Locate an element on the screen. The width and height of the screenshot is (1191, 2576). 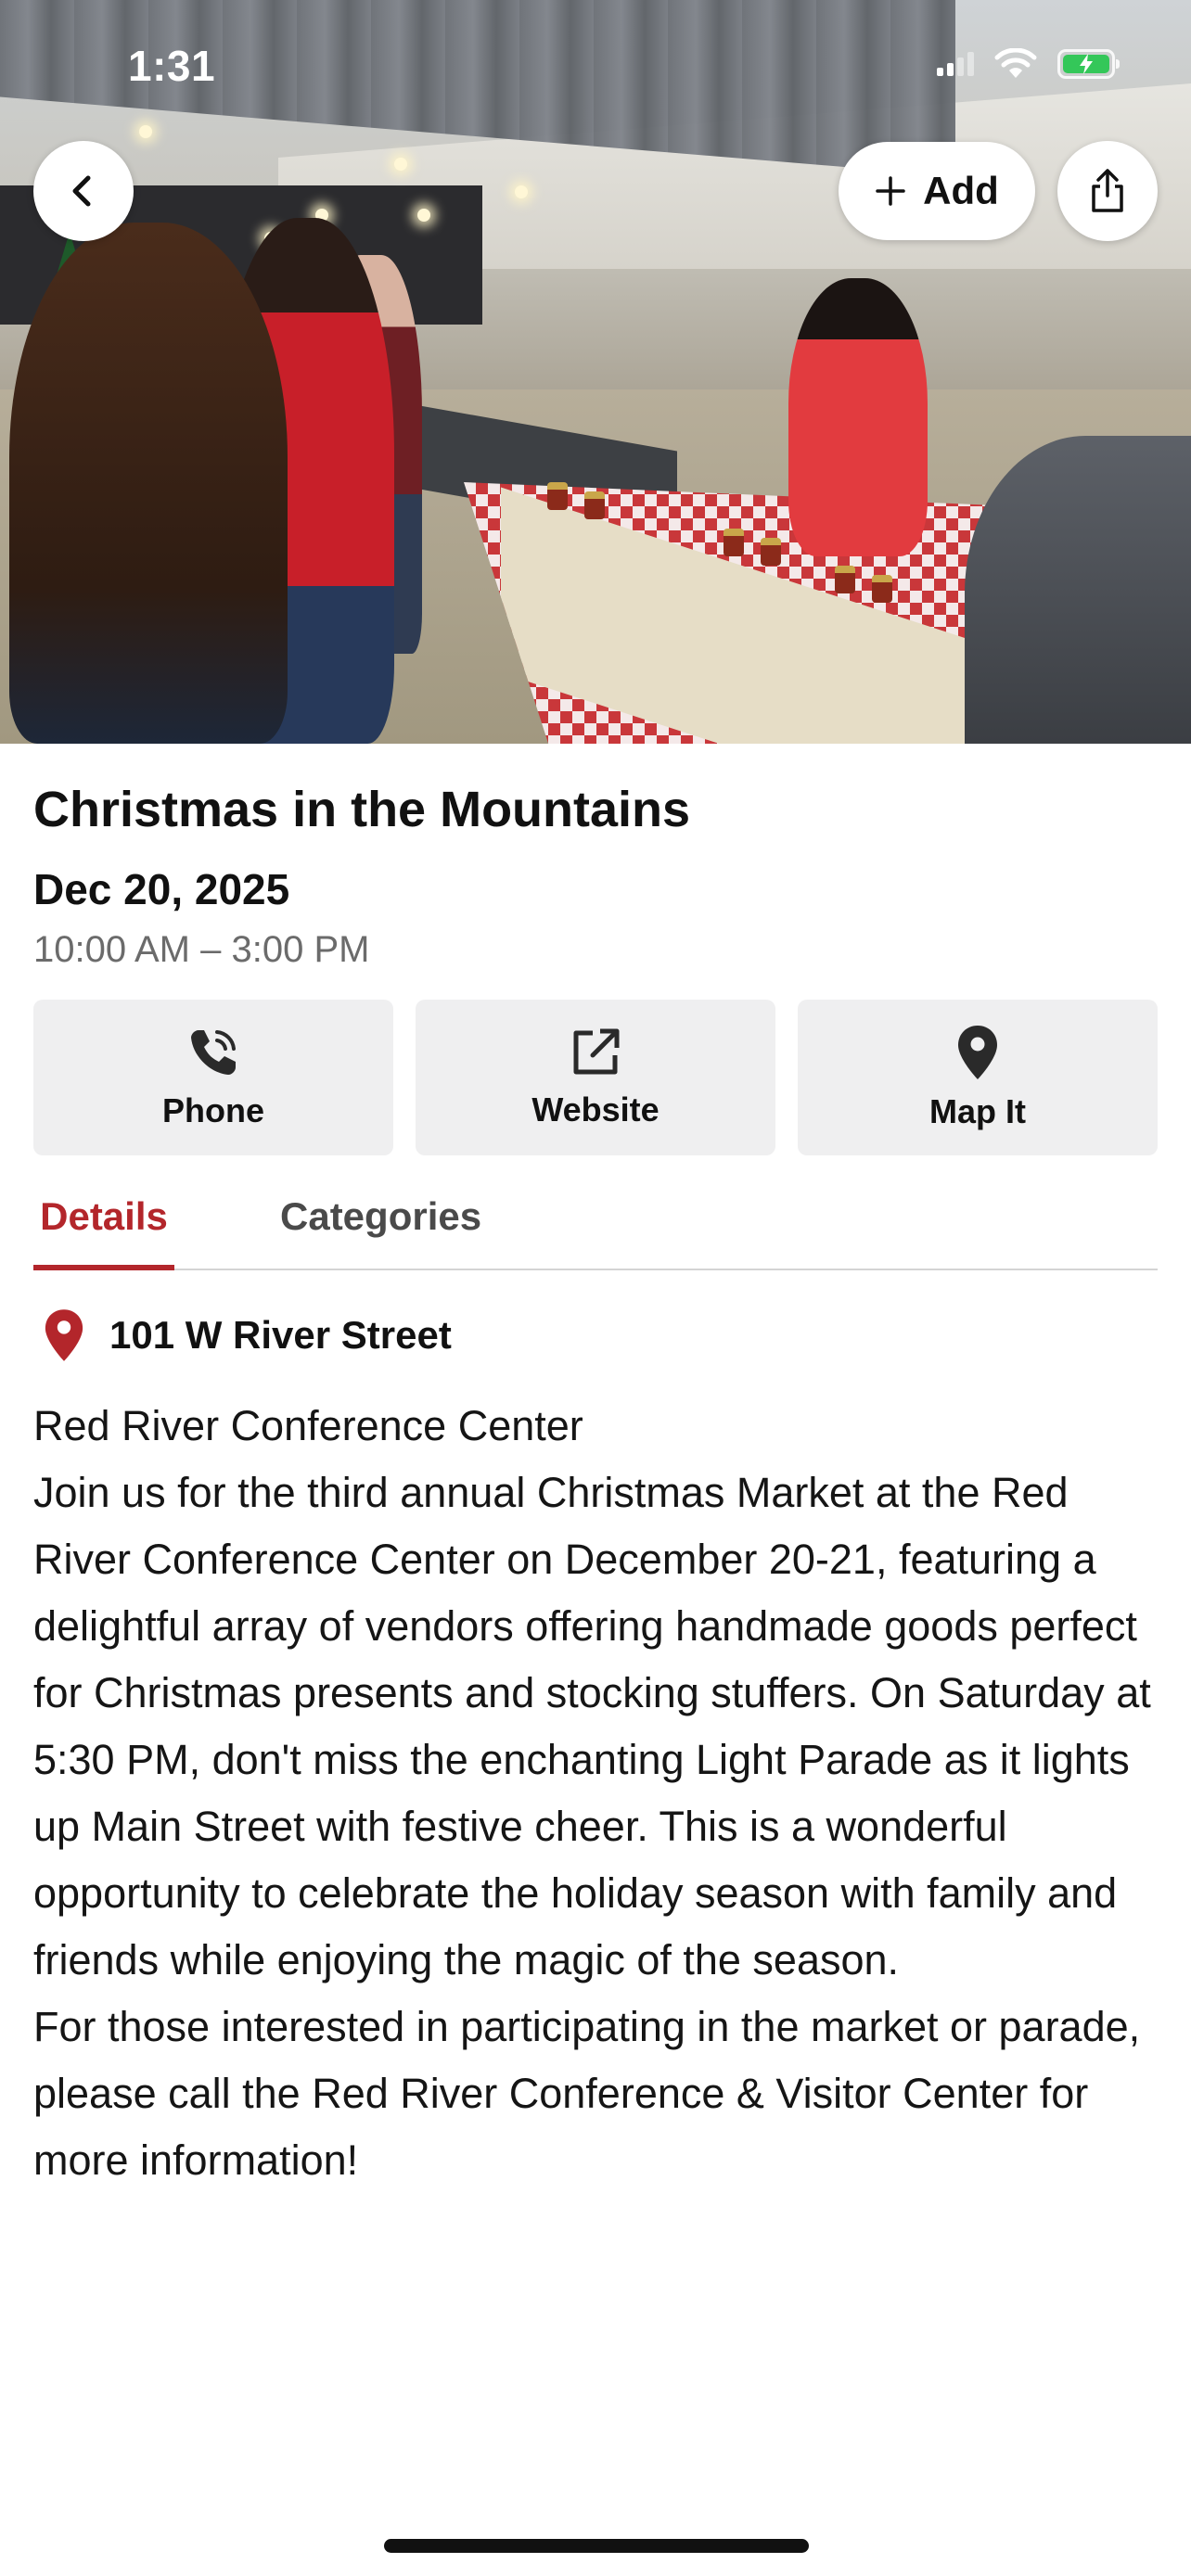
tab-categories: Categories is located at coordinates (380, 1230).